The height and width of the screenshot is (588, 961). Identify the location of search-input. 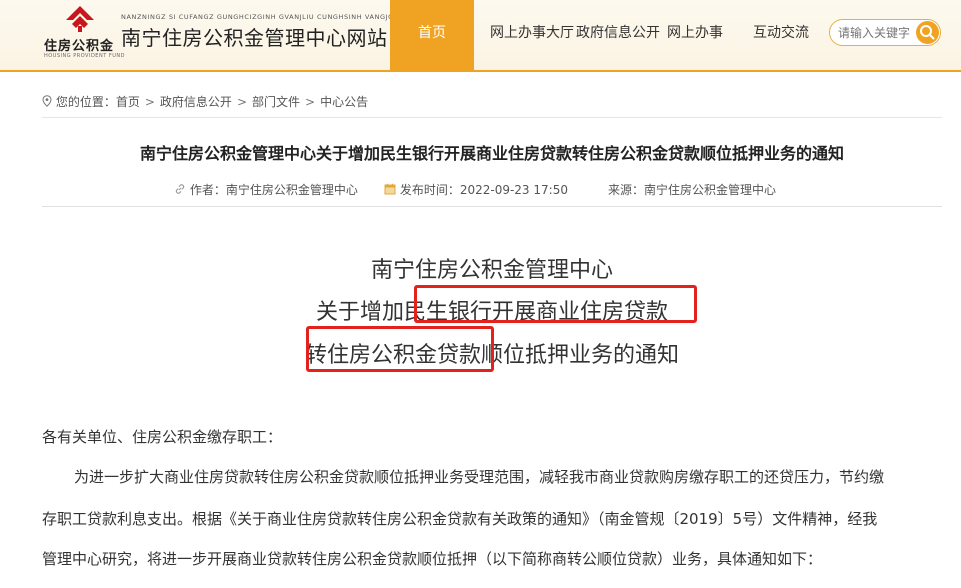
(876, 33).